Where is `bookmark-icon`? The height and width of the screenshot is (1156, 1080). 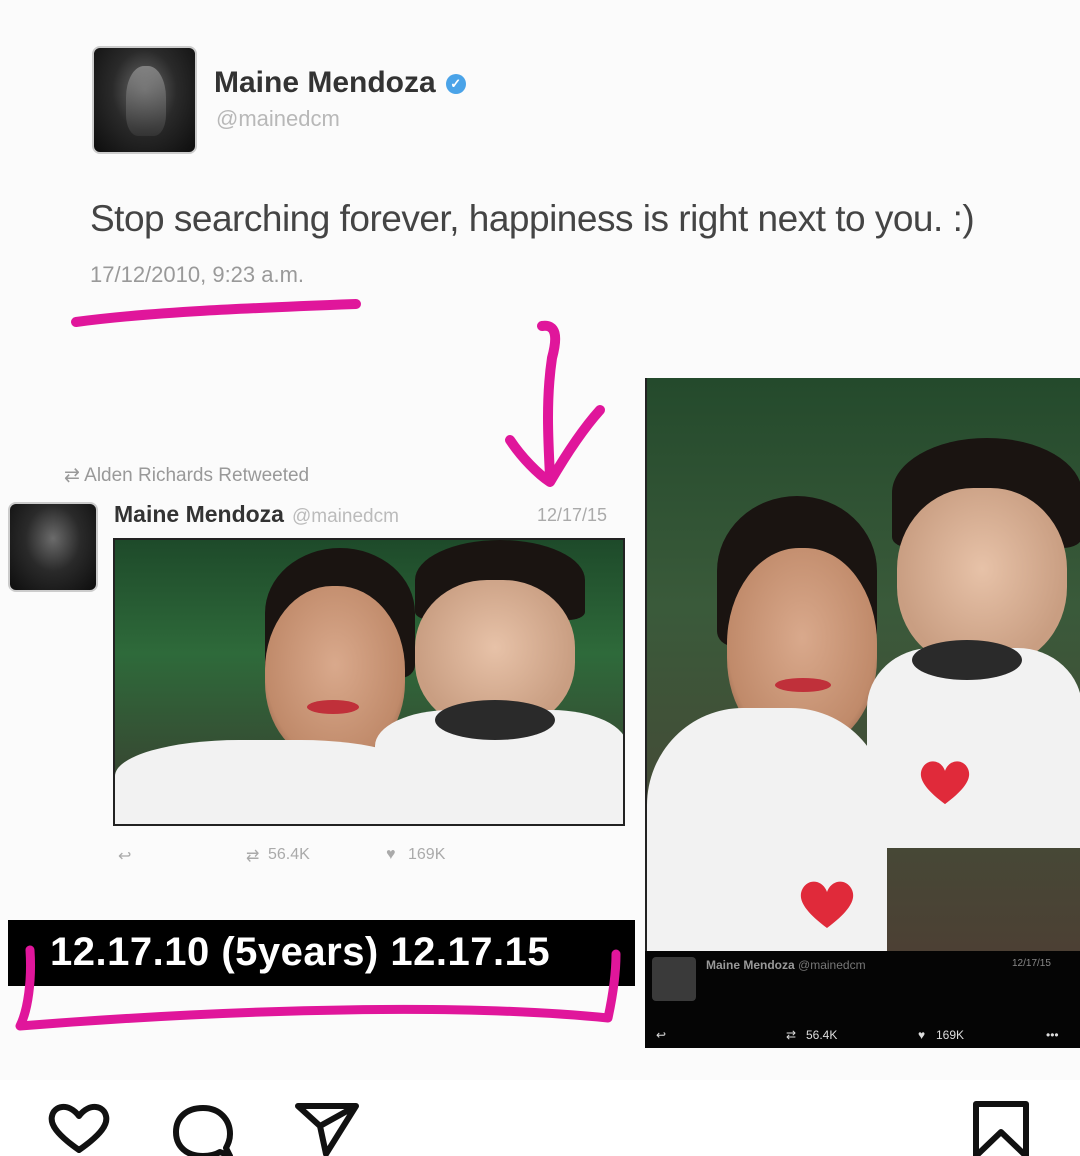 bookmark-icon is located at coordinates (1001, 1128).